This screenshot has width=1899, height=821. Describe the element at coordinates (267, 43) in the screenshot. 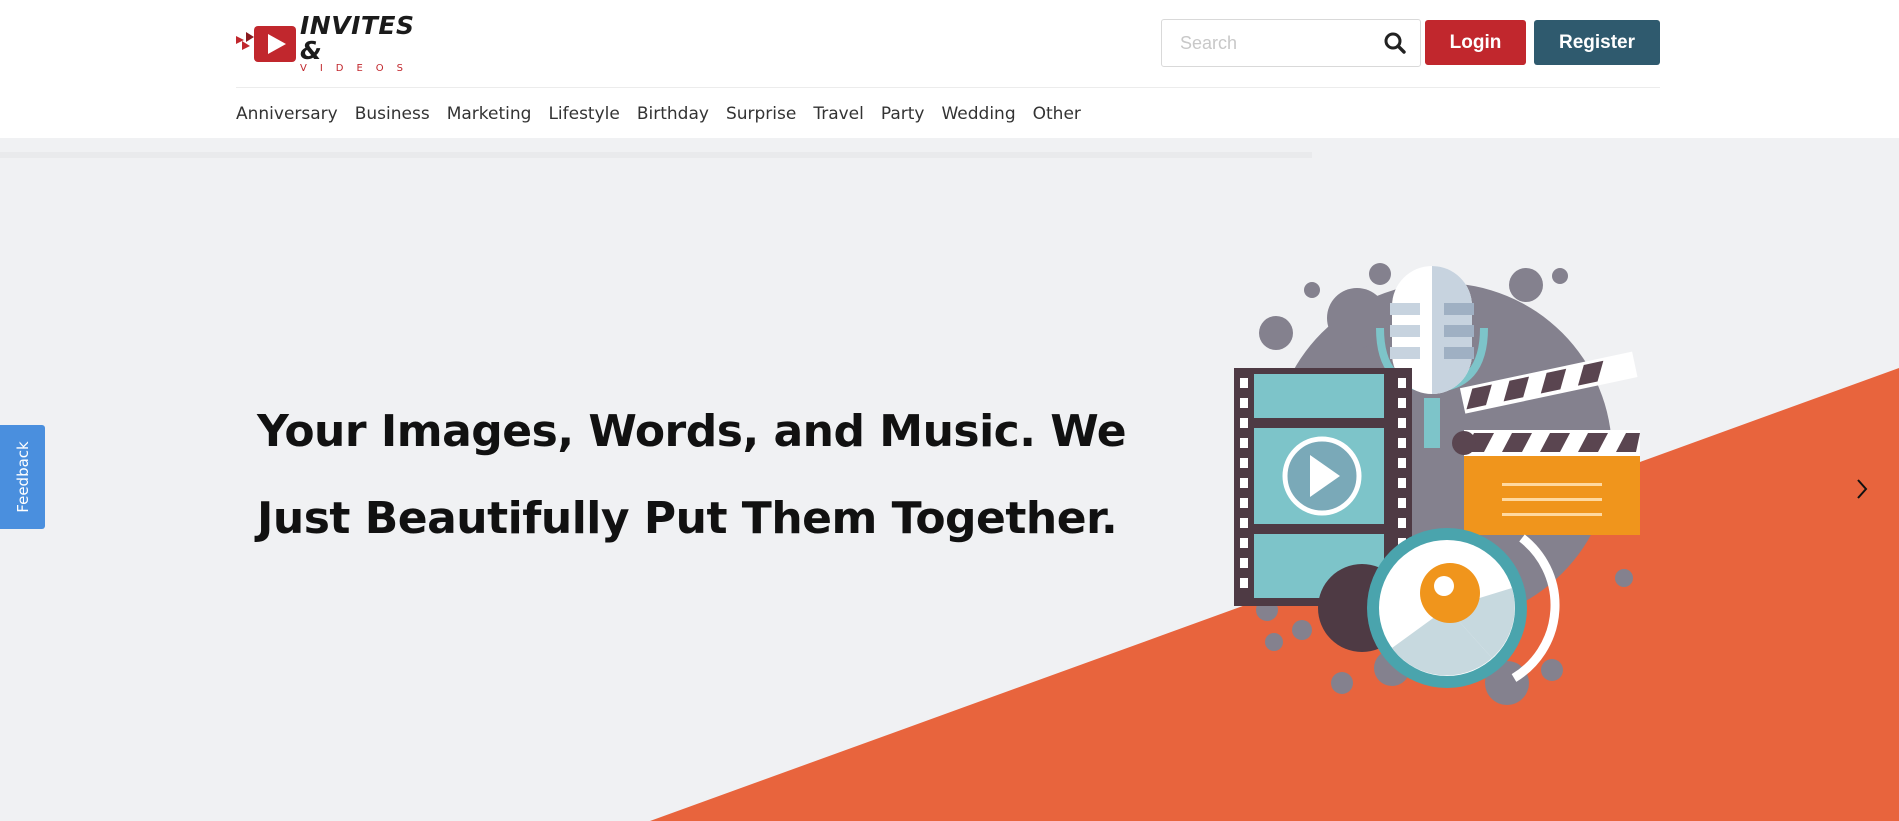

I see `logo-play-icon` at that location.